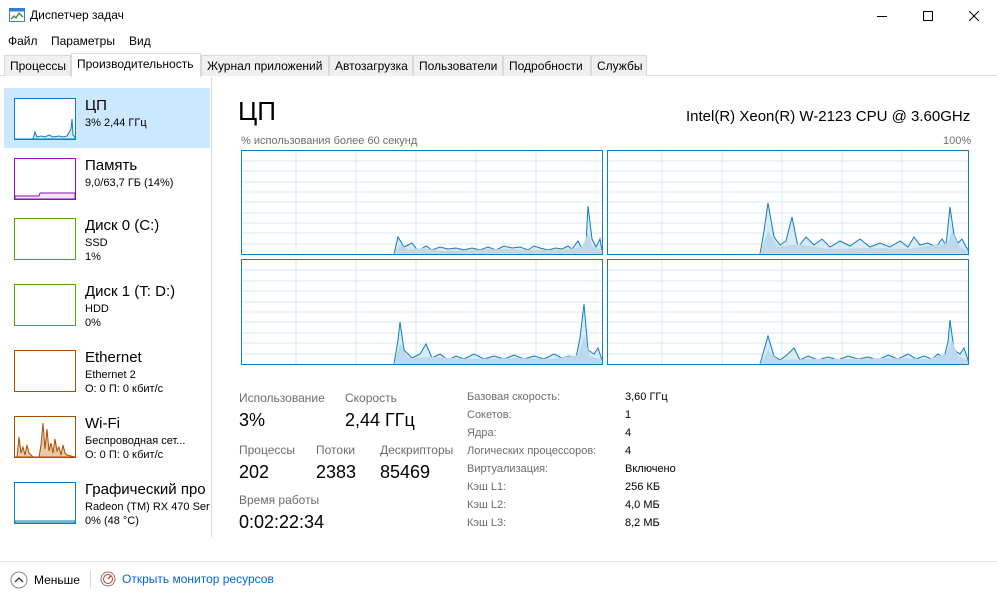  Describe the element at coordinates (110, 375) in the screenshot. I see `sidebar-item-detail: Ethernet 2` at that location.